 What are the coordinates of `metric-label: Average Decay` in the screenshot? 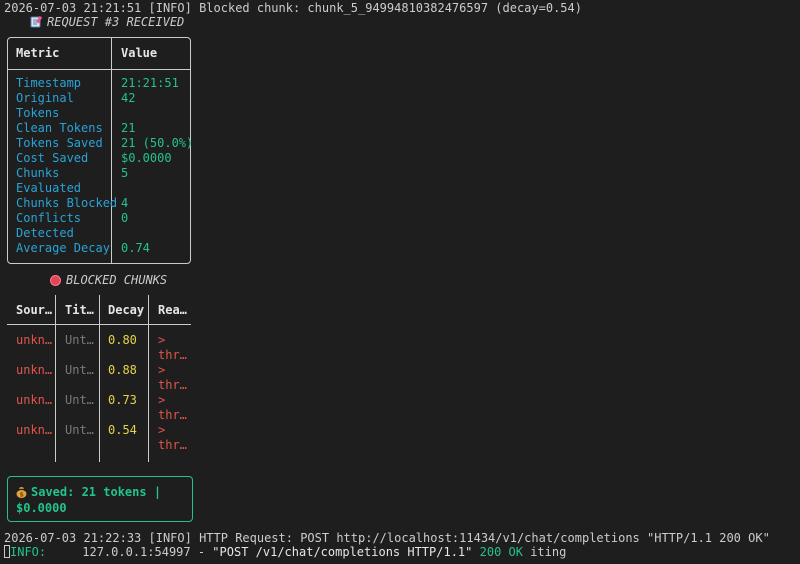 It's located at (63, 248).